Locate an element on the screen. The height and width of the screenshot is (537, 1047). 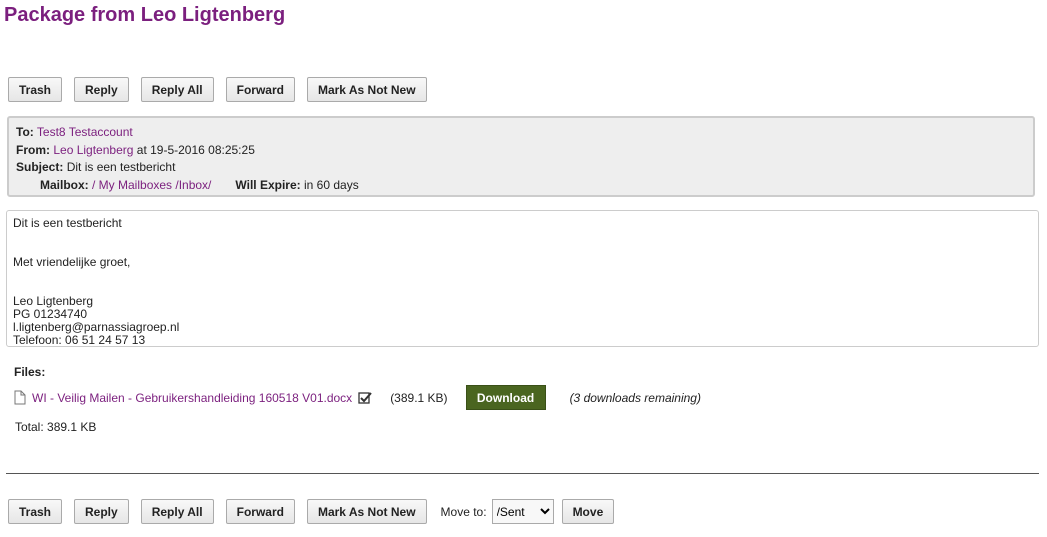
divider is located at coordinates (522, 473).